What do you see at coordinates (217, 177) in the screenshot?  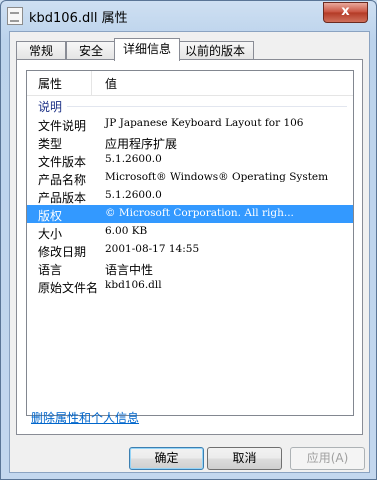 I see `row-value: Microsoft® Windows® Operating System` at bounding box center [217, 177].